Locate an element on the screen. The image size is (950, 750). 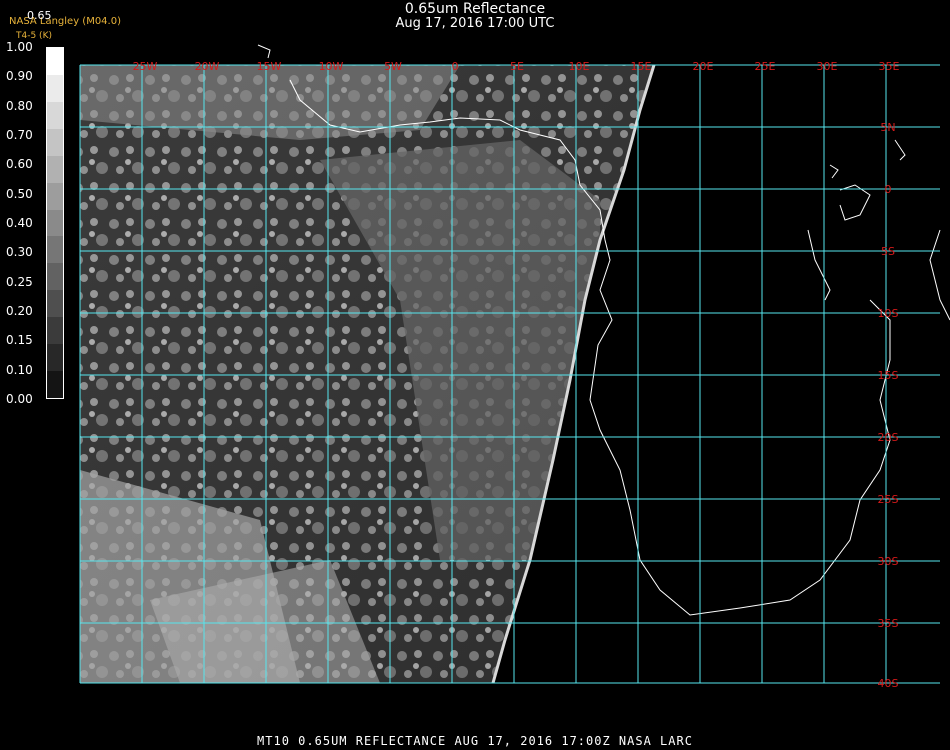
latitude-label: 5S is located at coordinates (888, 251).